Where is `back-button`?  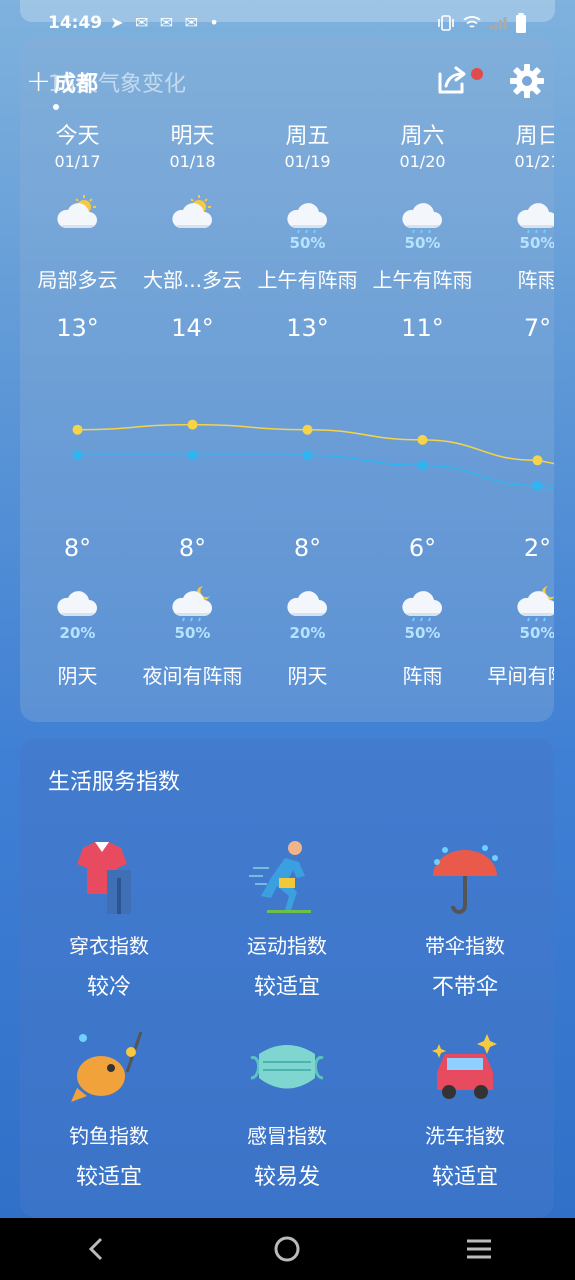 back-button is located at coordinates (96, 1249).